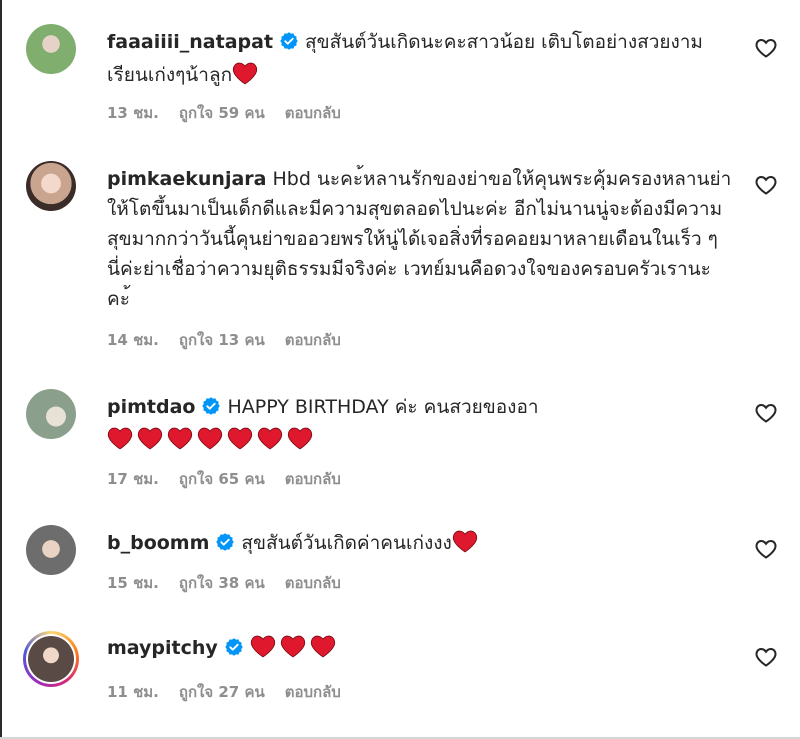  I want to click on window-left-border, so click(1, 369).